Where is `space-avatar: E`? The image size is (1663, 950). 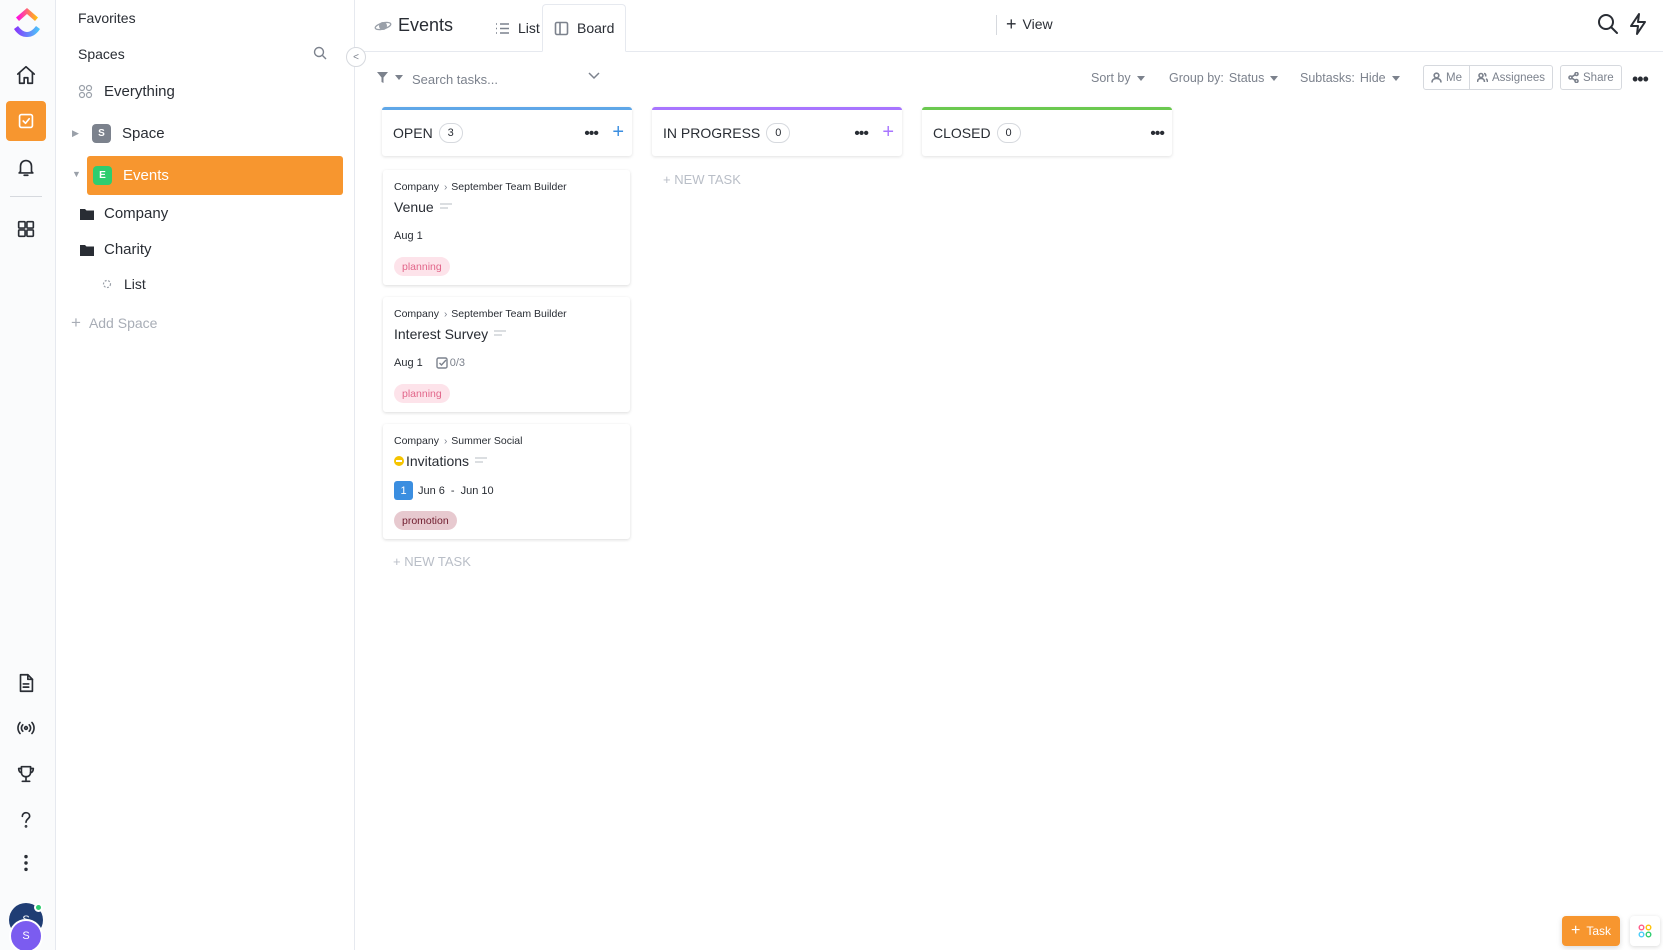
space-avatar: E is located at coordinates (102, 175).